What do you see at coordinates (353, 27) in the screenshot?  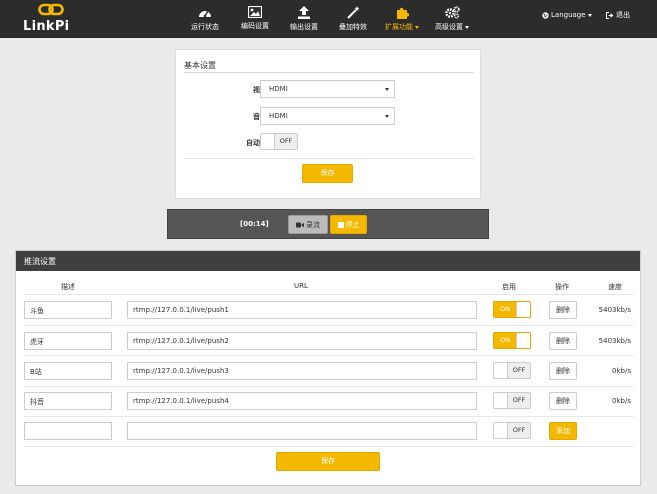 I see `nav-label-overlay: 叠加特效` at bounding box center [353, 27].